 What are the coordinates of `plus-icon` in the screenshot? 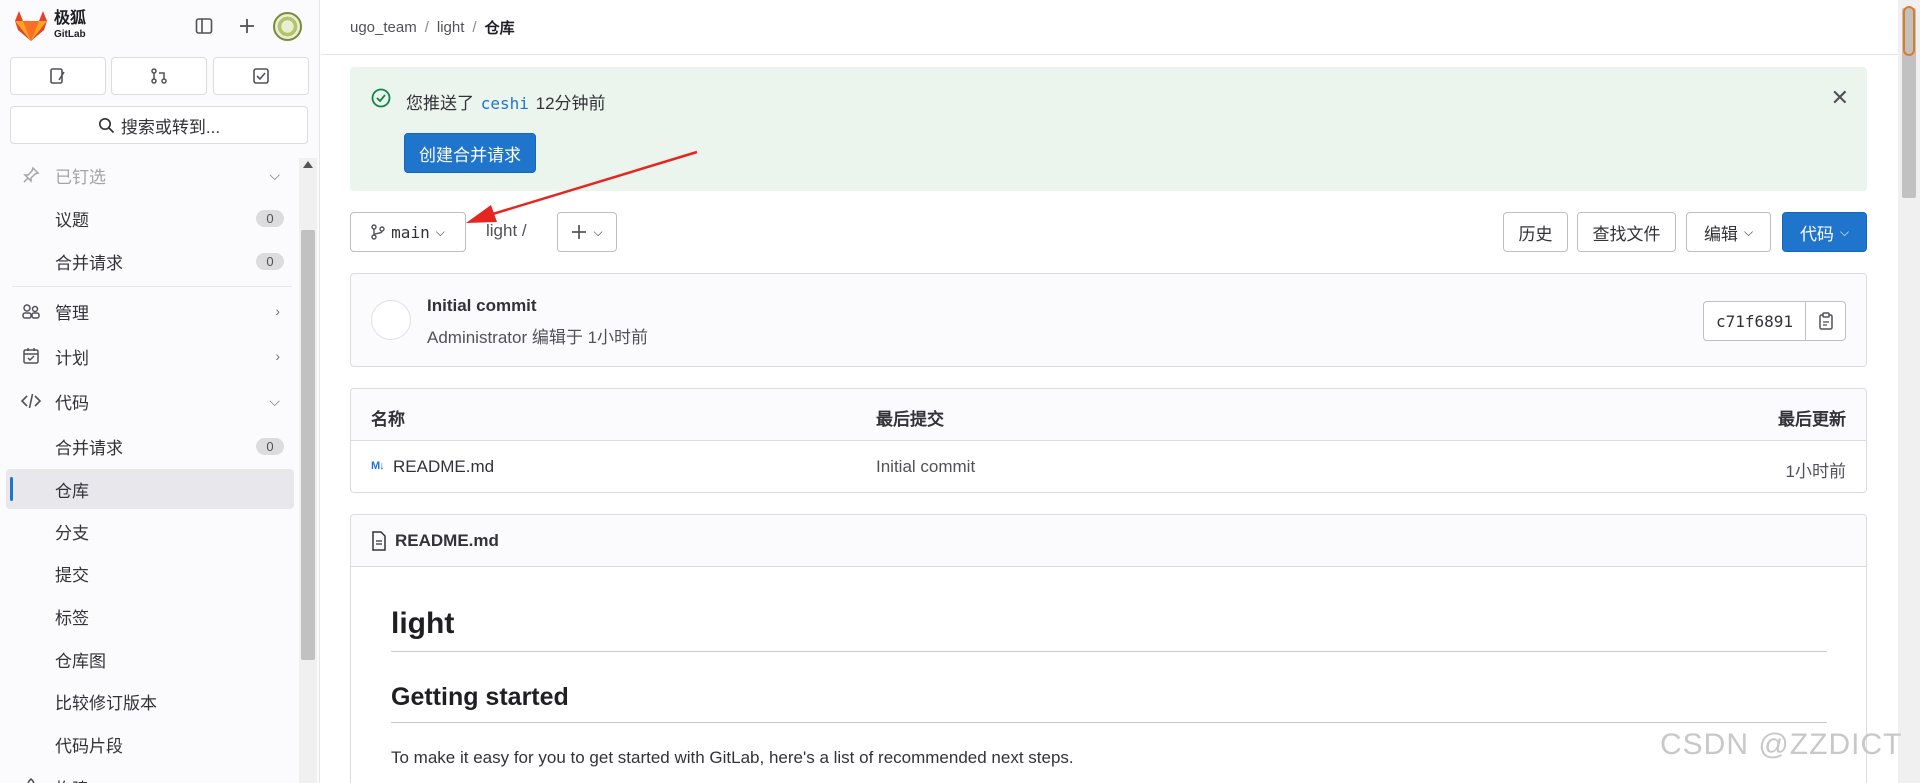 It's located at (247, 26).